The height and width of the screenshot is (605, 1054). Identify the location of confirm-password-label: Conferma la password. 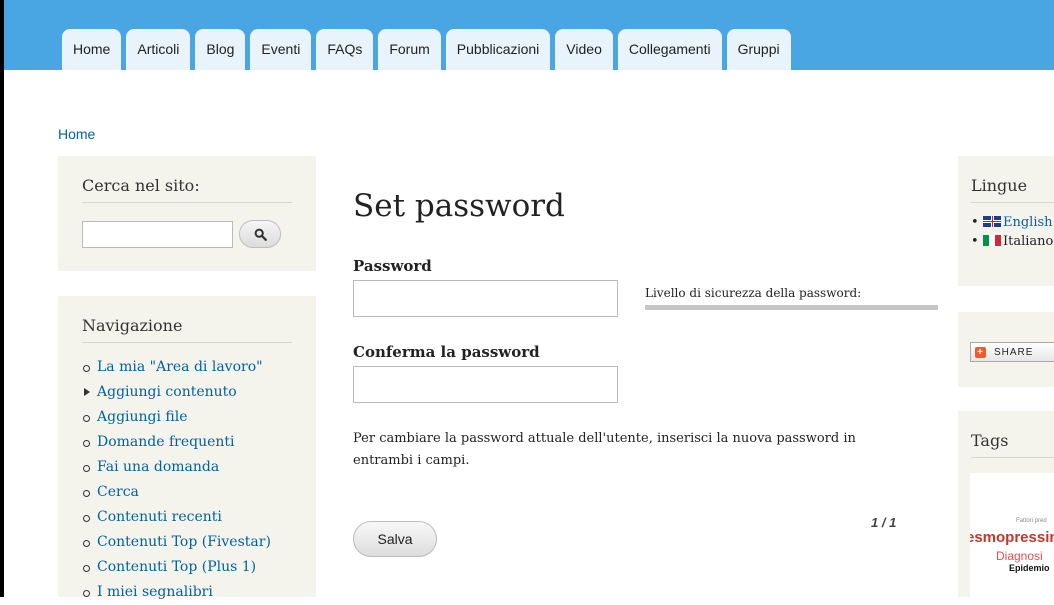
(446, 352).